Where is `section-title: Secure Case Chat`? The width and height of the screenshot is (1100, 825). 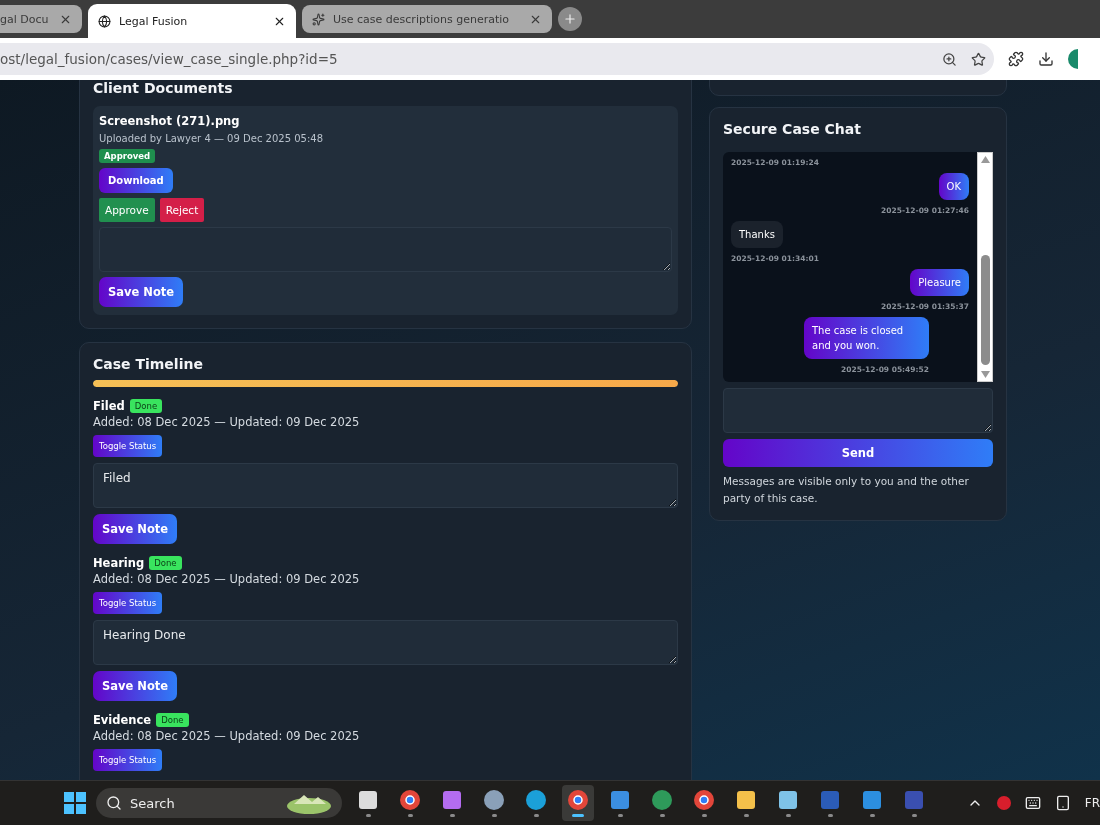
section-title: Secure Case Chat is located at coordinates (792, 129).